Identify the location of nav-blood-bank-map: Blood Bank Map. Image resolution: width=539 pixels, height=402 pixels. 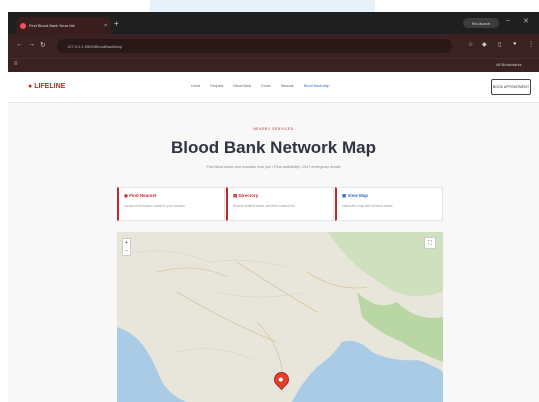
(317, 86).